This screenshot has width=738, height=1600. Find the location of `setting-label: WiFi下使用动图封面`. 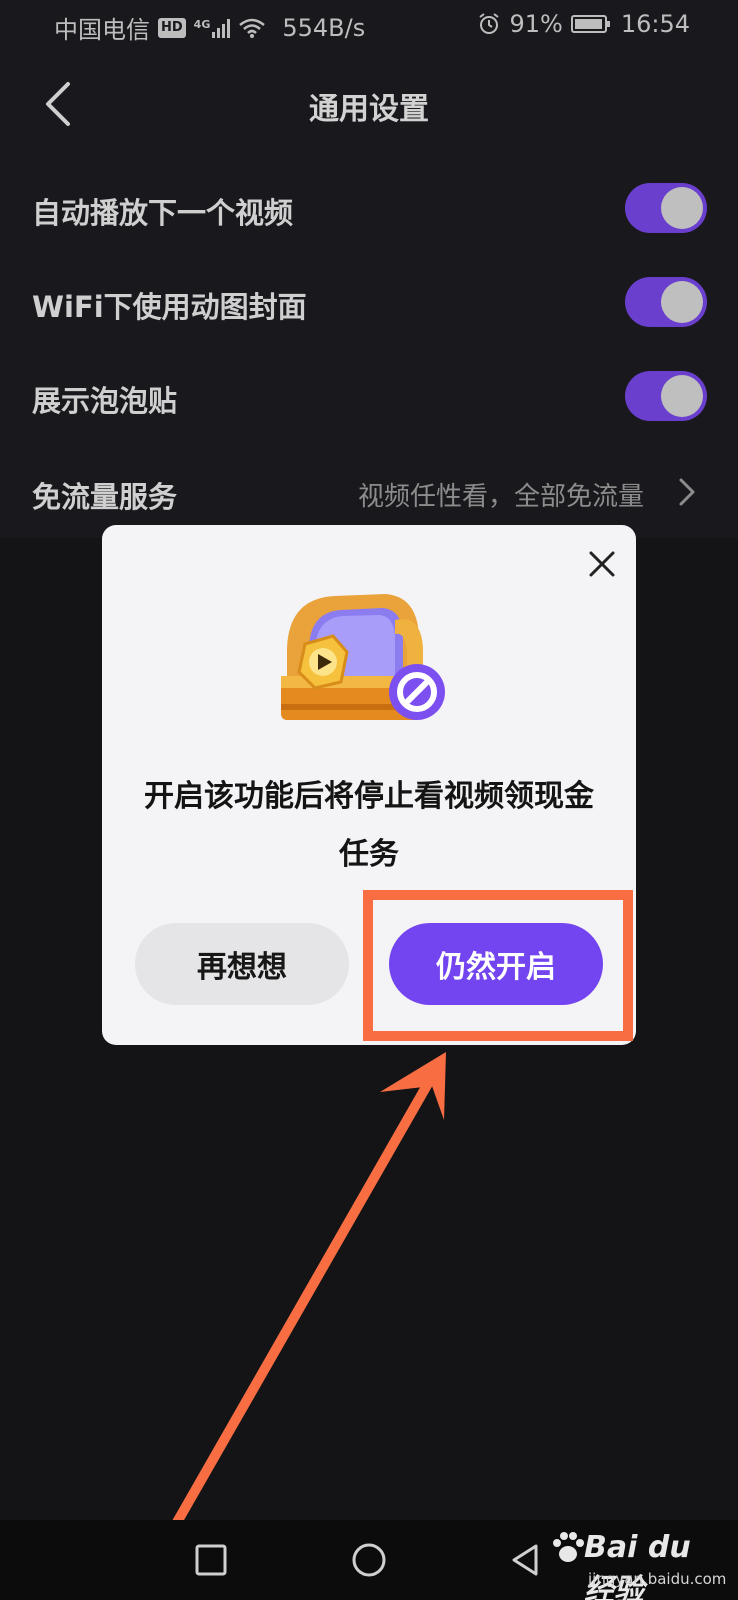

setting-label: WiFi下使用动图封面 is located at coordinates (169, 307).